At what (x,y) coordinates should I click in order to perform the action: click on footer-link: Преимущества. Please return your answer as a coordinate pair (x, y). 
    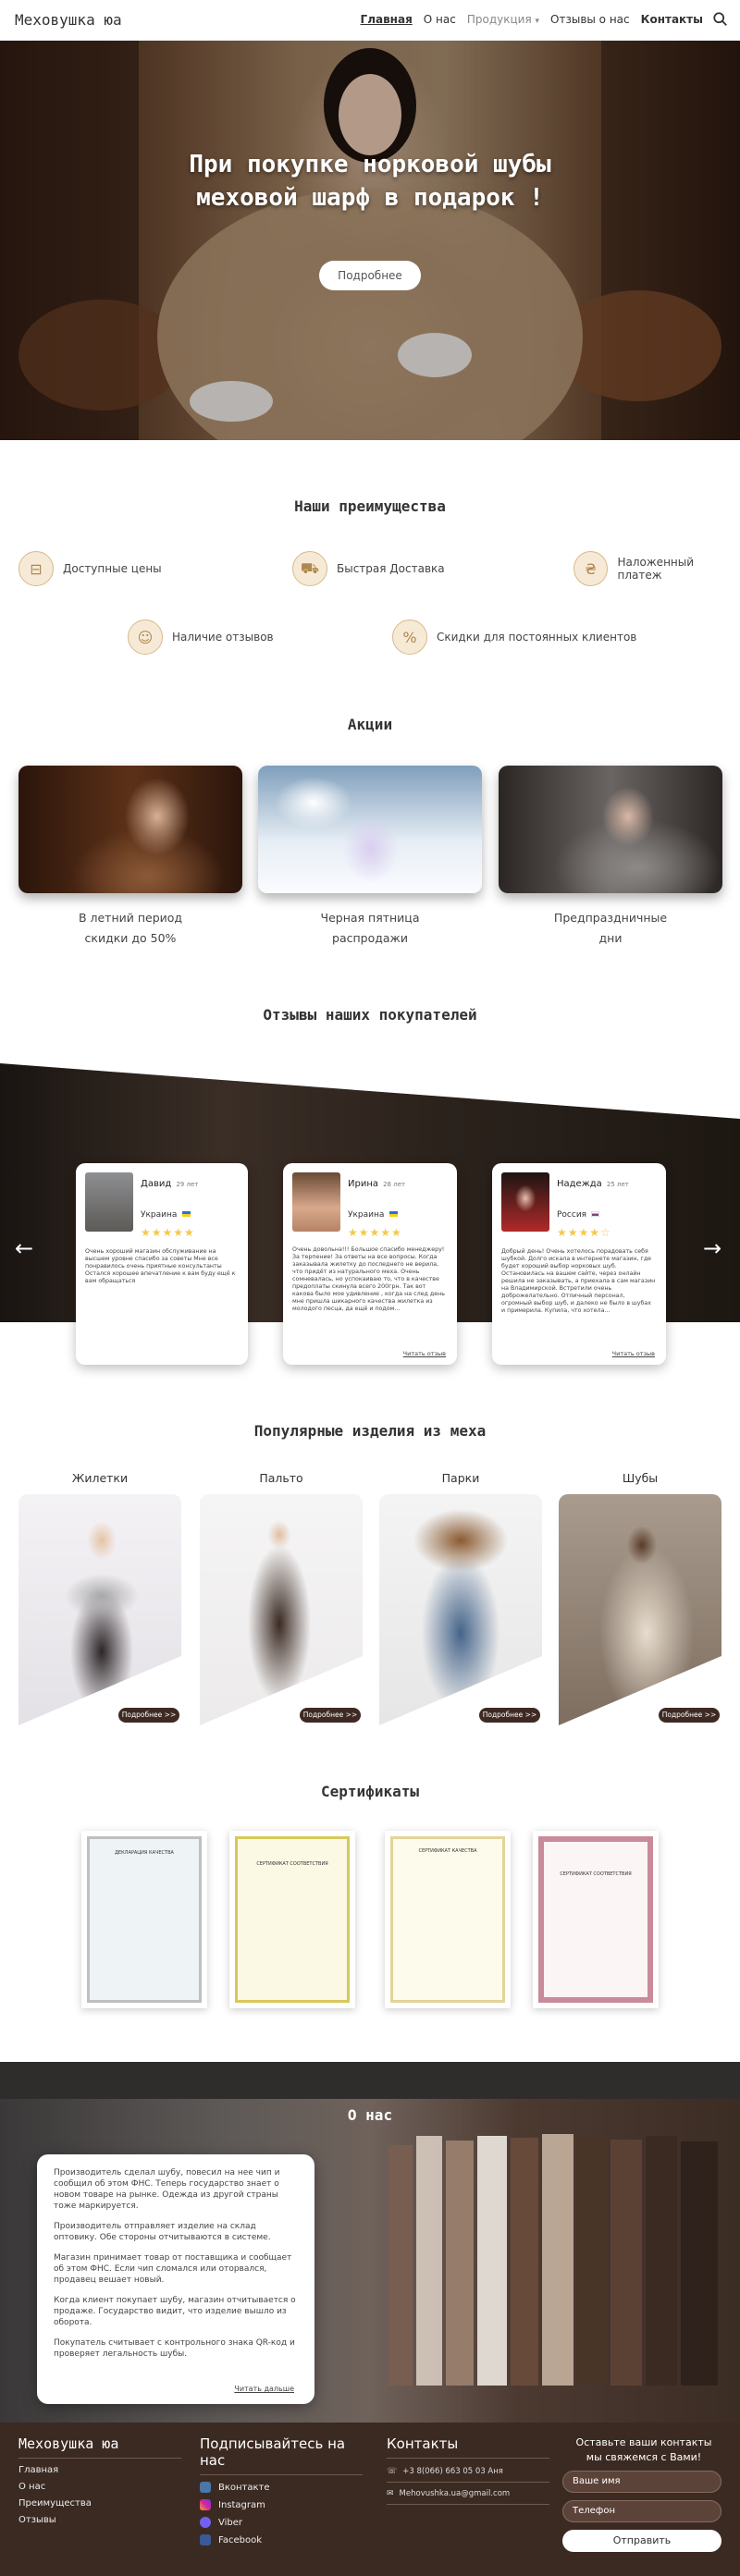
    Looking at the image, I should click on (100, 2503).